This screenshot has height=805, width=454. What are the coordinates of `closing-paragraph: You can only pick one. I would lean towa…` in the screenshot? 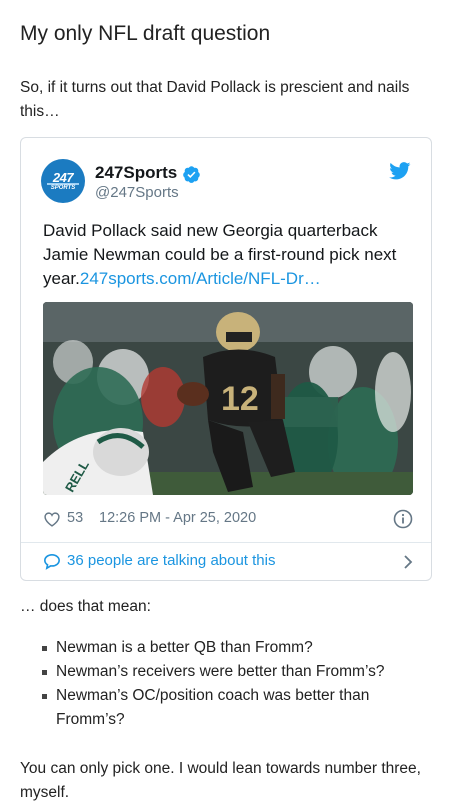 It's located at (220, 780).